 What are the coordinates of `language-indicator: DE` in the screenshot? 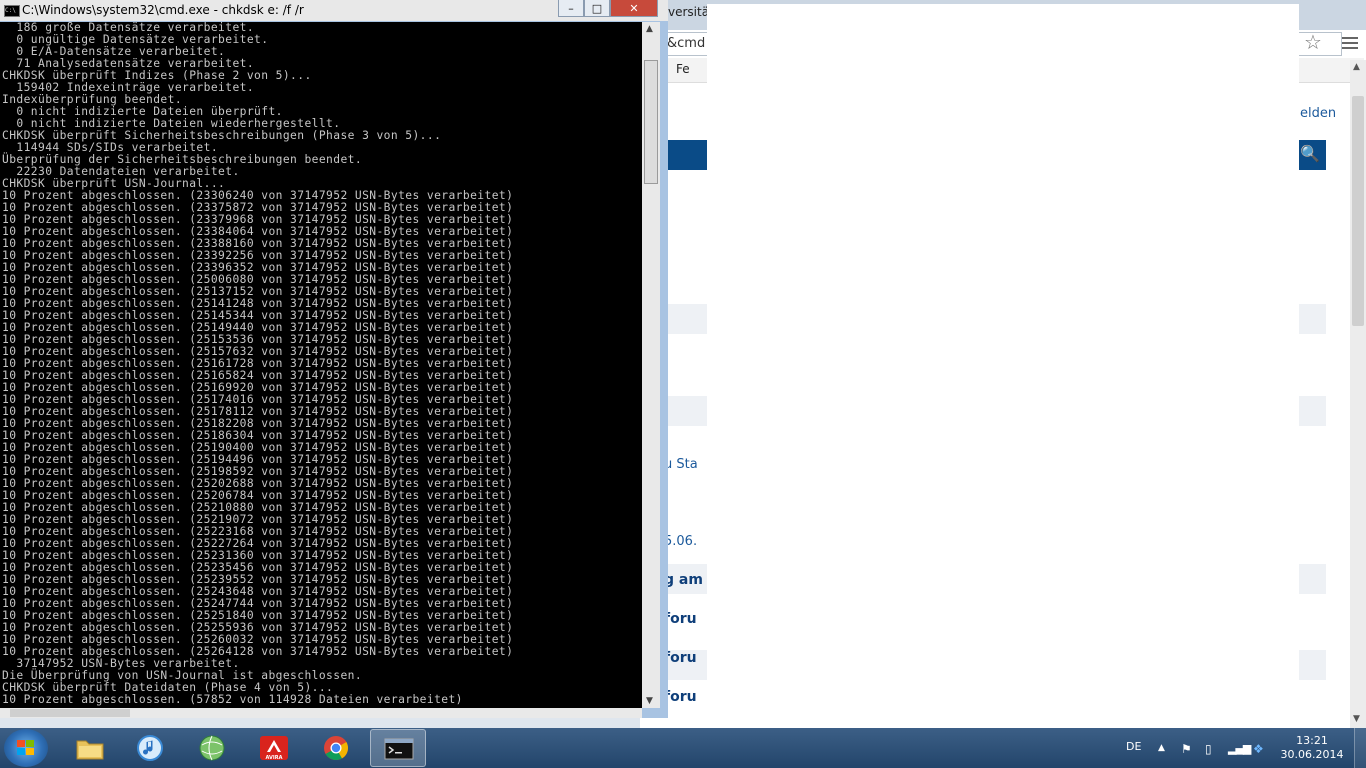 It's located at (1133, 746).